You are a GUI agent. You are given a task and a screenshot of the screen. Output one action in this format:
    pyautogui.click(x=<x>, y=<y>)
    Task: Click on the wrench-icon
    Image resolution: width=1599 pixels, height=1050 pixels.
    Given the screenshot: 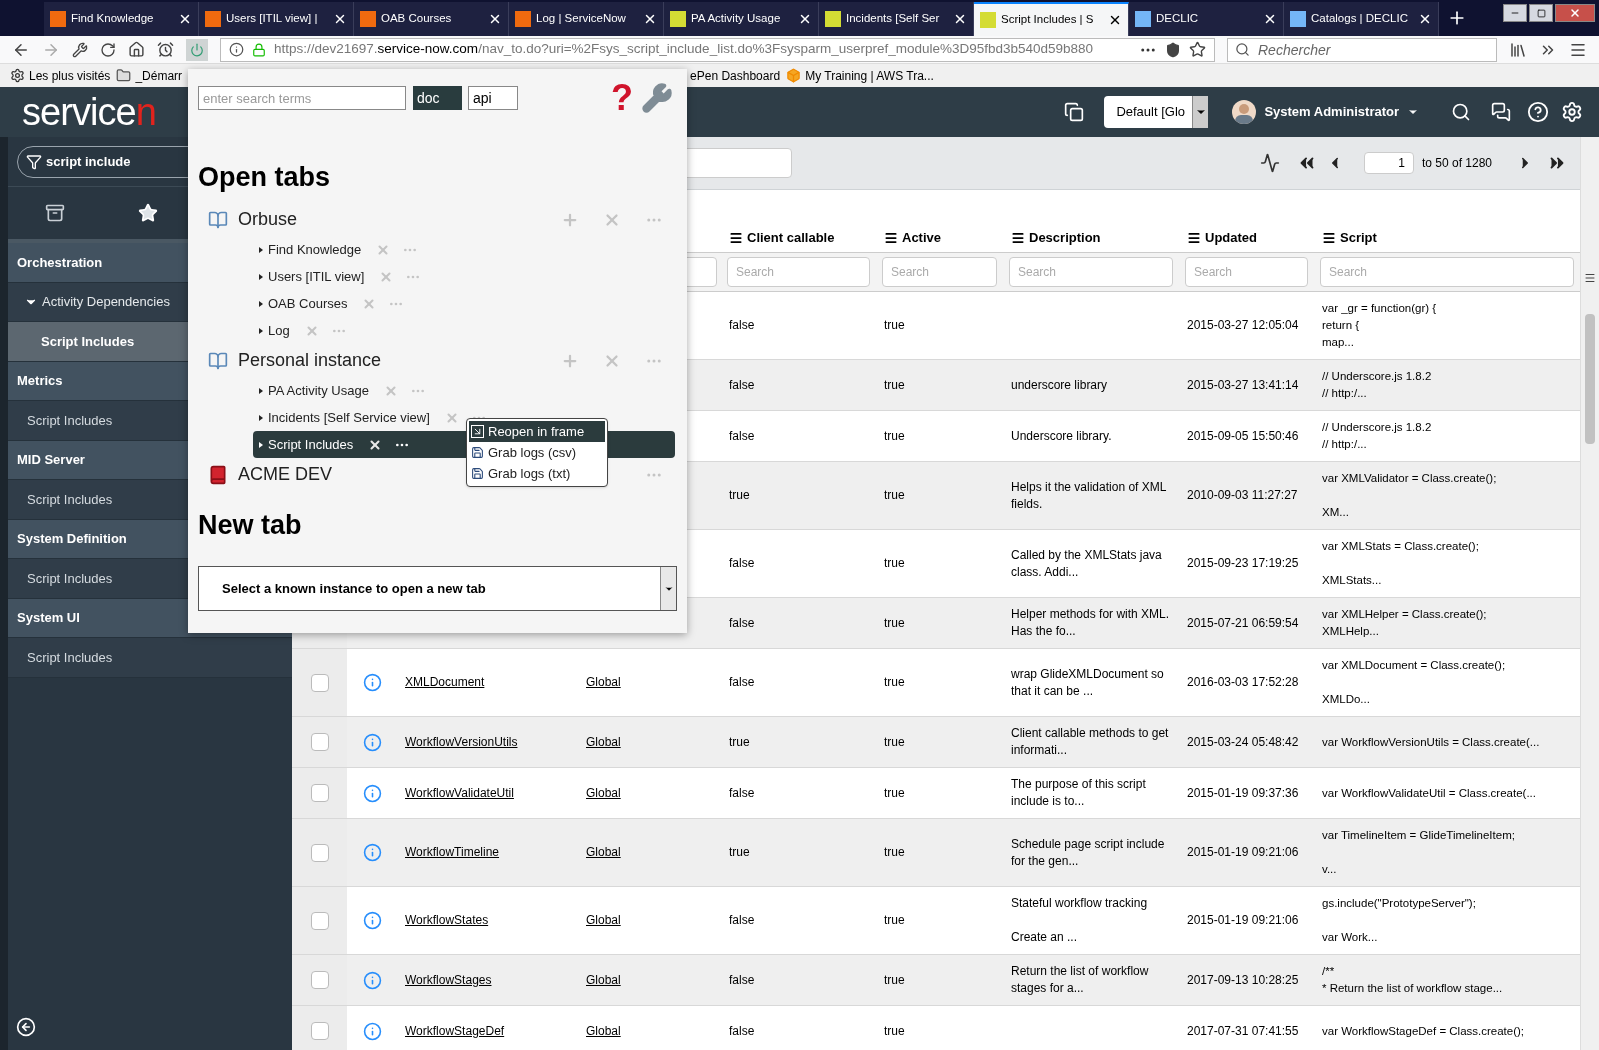 What is the action you would take?
    pyautogui.click(x=80, y=49)
    